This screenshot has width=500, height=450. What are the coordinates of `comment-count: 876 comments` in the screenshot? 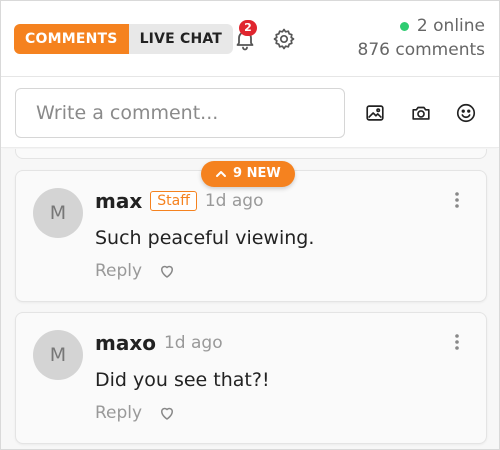 It's located at (421, 50).